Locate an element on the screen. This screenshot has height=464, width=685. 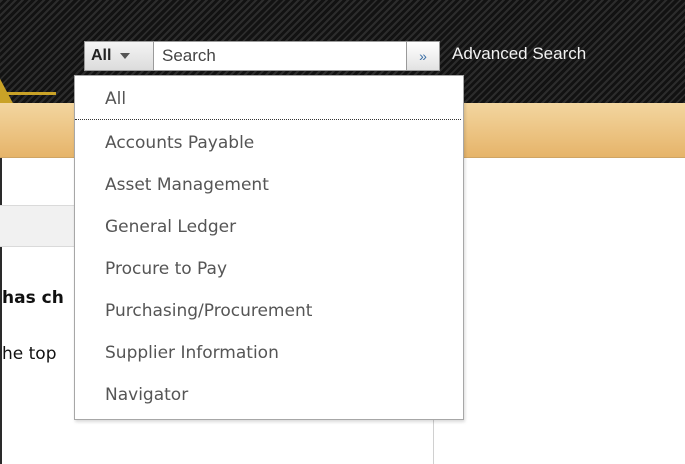
dropdown-item-general-ledger: General Ledger is located at coordinates (268, 227).